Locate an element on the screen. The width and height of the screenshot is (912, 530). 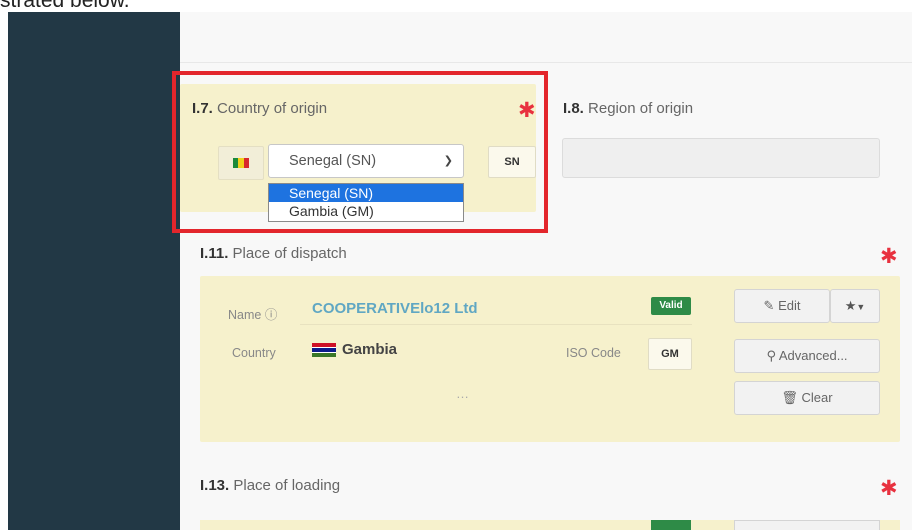
star-icon: ★ is located at coordinates (850, 305).